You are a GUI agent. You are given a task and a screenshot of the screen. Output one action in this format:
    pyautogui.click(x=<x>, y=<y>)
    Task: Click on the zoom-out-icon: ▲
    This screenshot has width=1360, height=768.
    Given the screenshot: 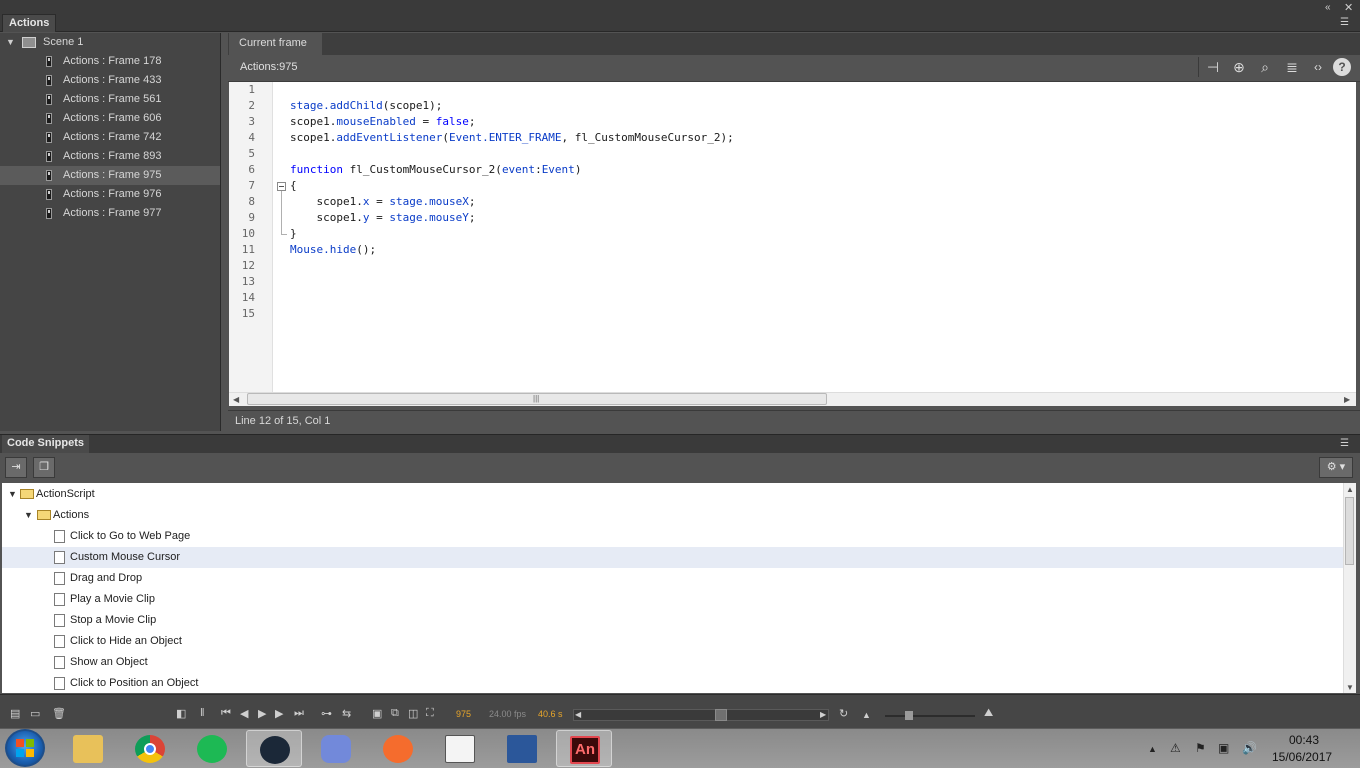 What is the action you would take?
    pyautogui.click(x=866, y=715)
    